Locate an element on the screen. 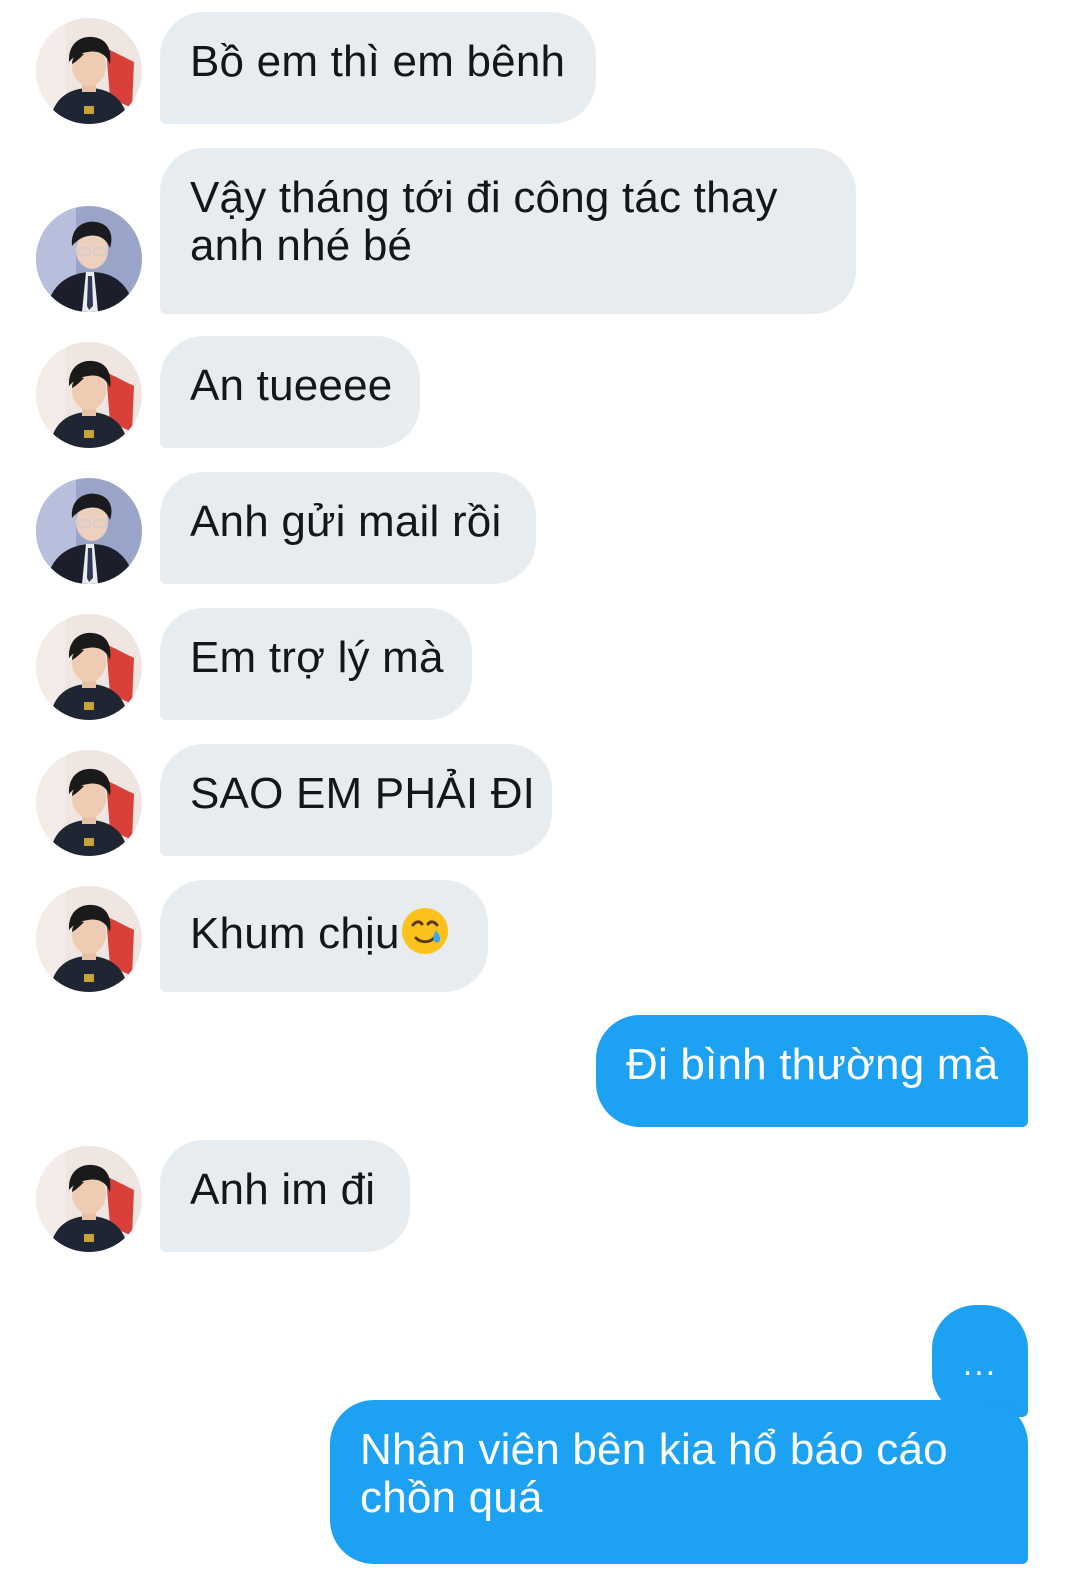  message-bubble-outgoing: Nhân viên bên kia hổ báo cáo chồn quá is located at coordinates (679, 1482).